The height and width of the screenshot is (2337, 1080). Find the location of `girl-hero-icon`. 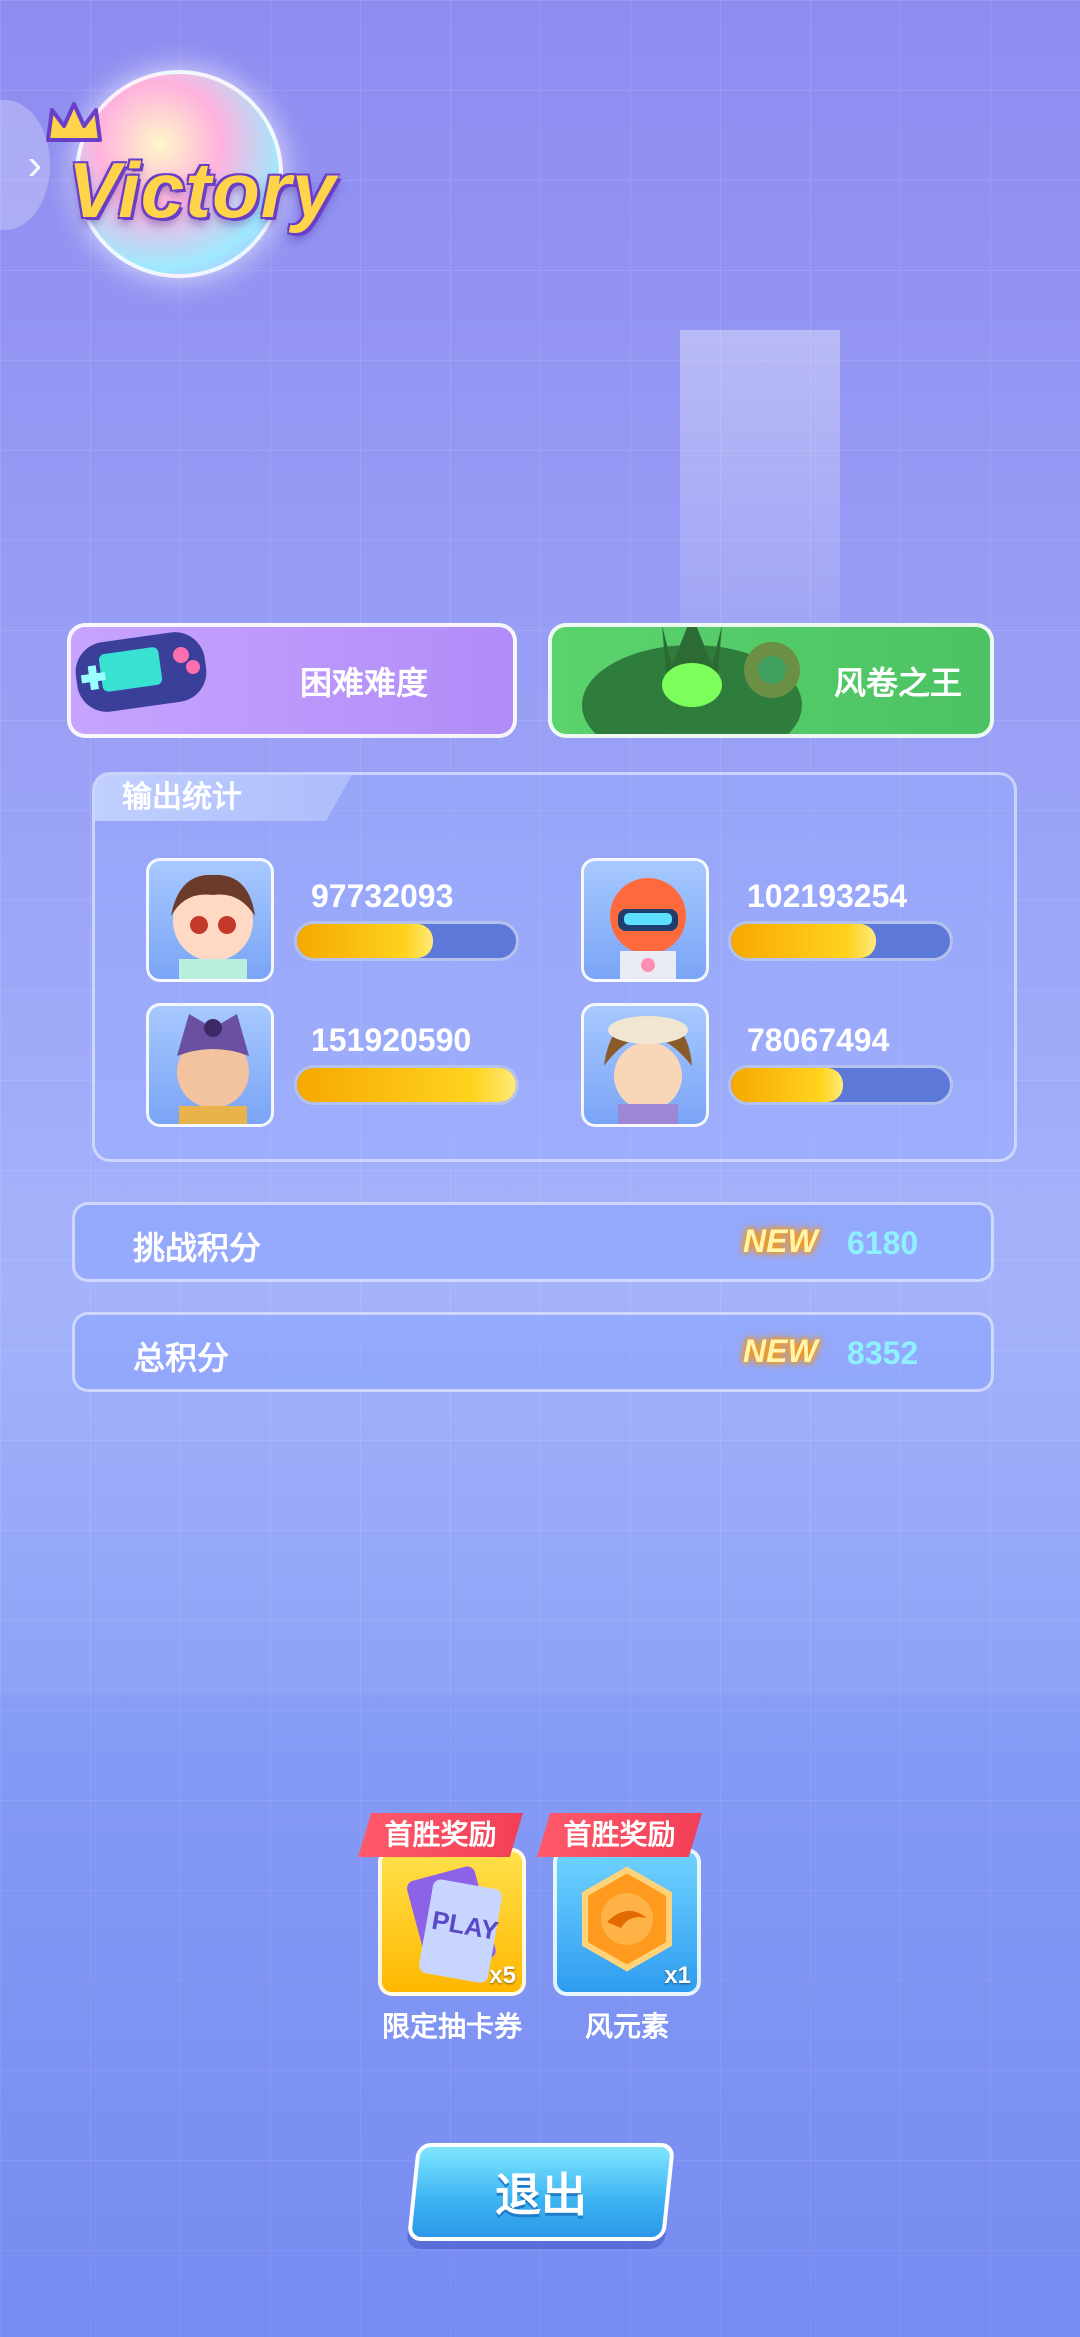

girl-hero-icon is located at coordinates (213, 926).